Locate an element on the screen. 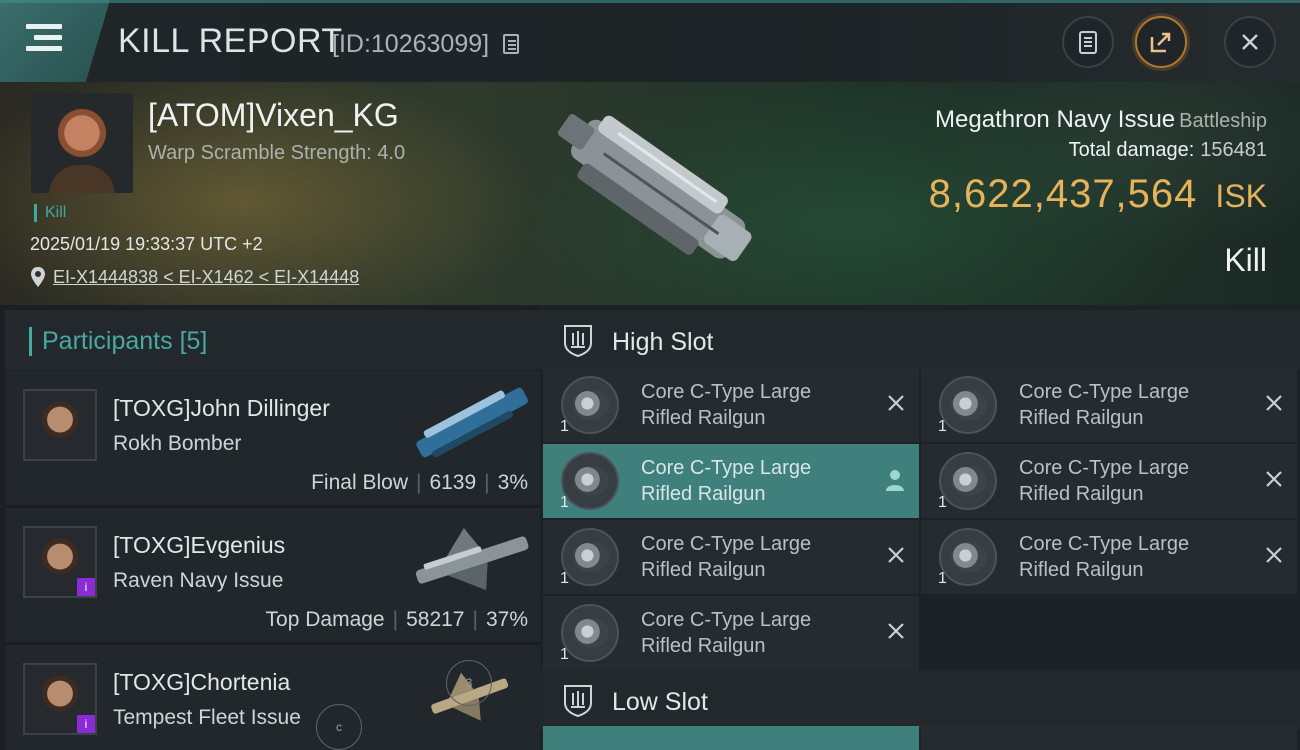 Image resolution: width=1300 pixels, height=750 pixels. low-slot-title: Low Slot is located at coordinates (660, 702).